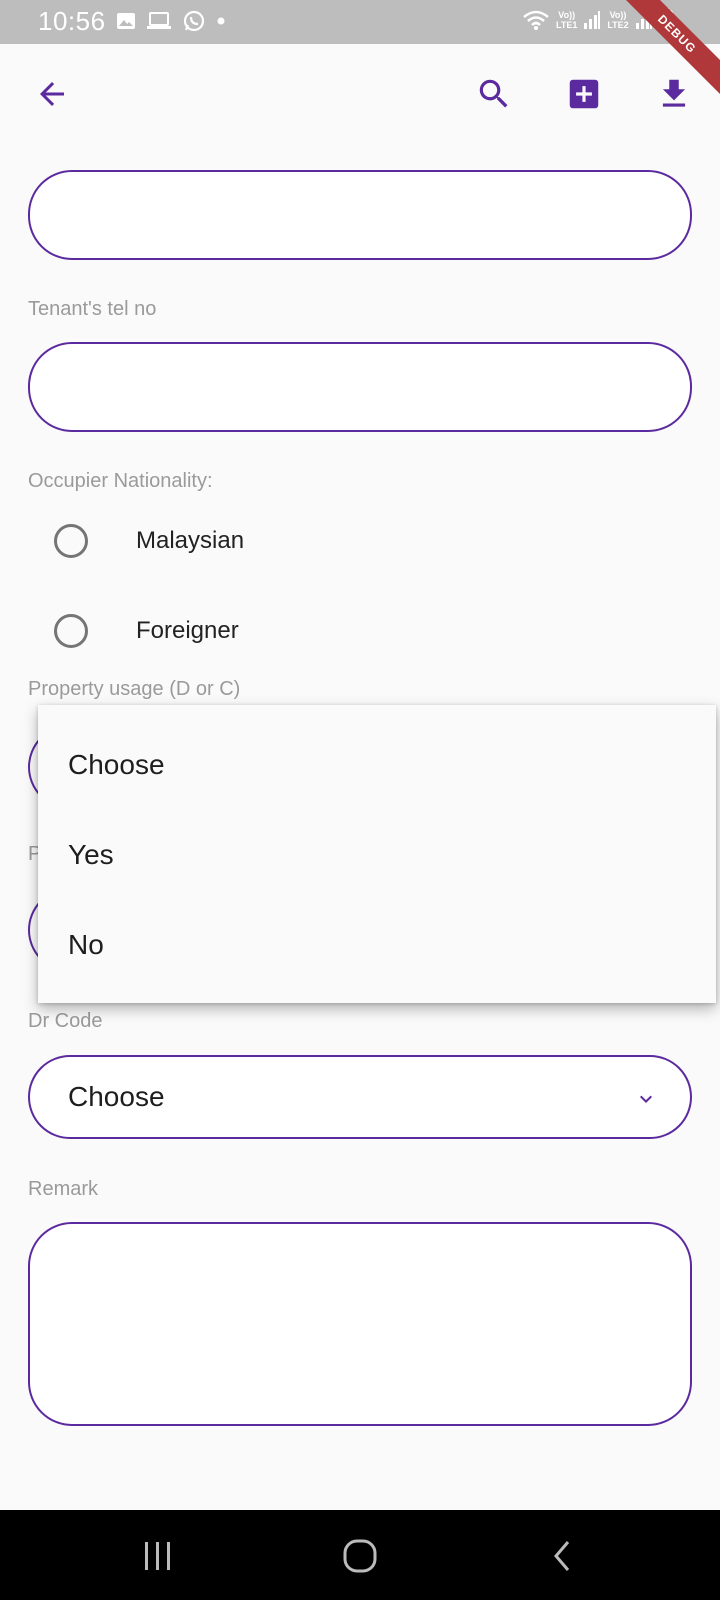  Describe the element at coordinates (65, 1021) in the screenshot. I see `dr-code-label: Dr Code` at that location.